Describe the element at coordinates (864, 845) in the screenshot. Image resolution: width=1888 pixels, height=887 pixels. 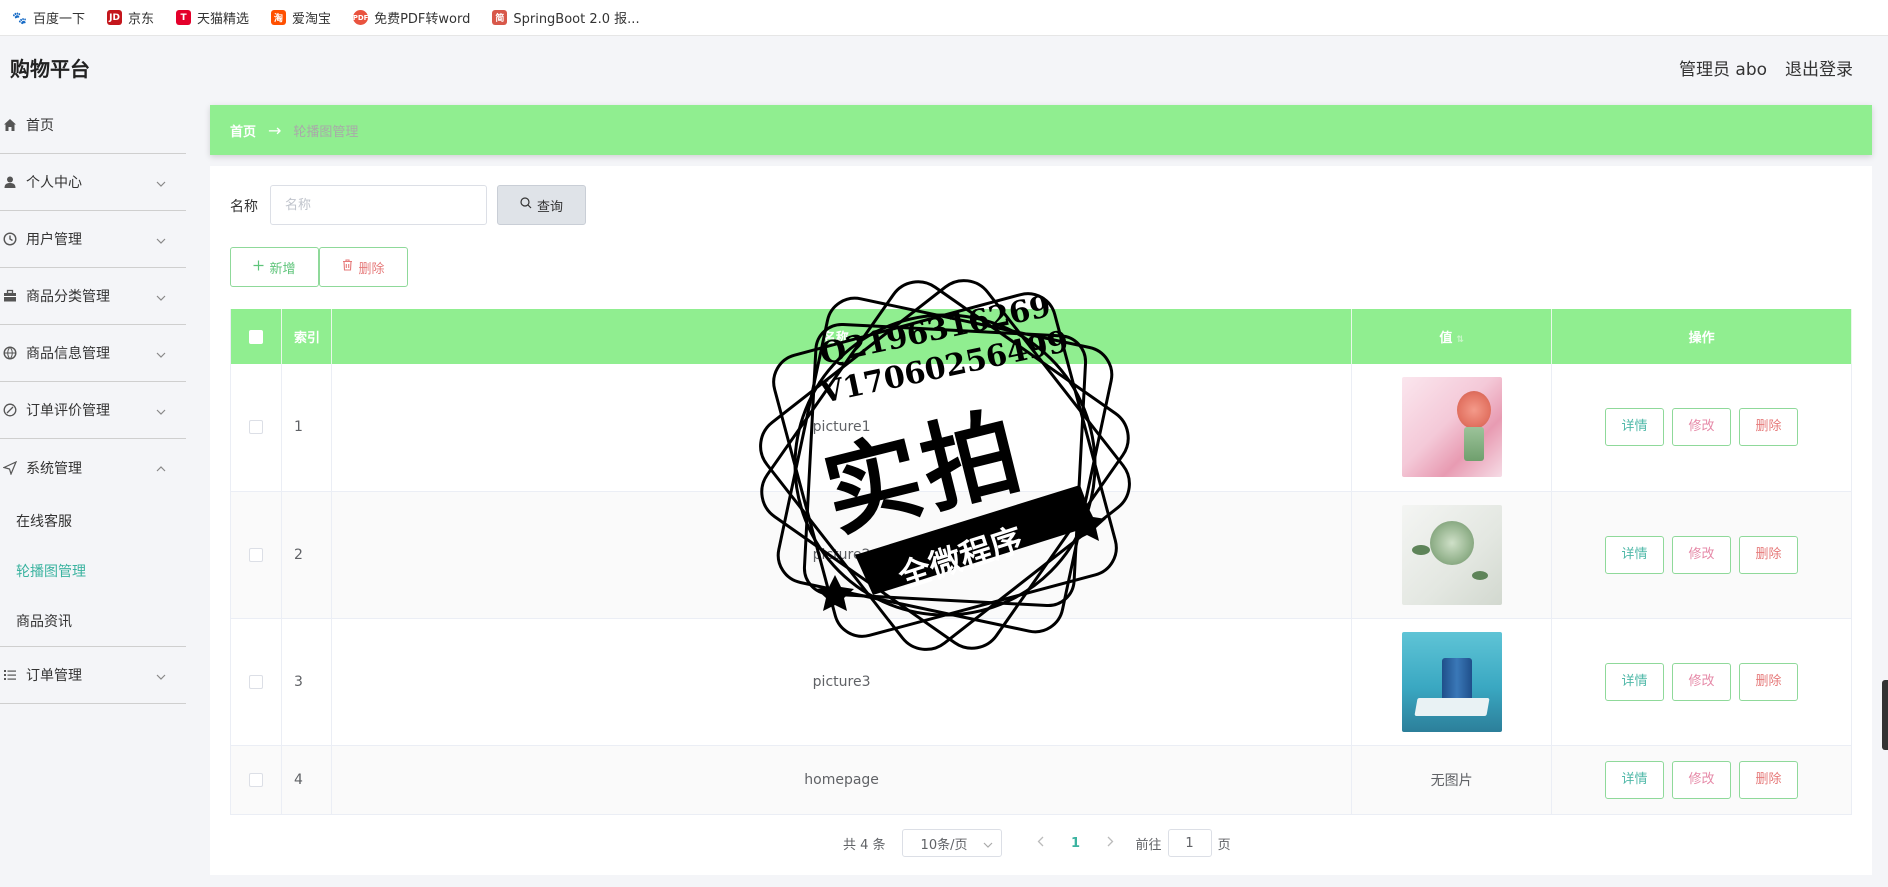
I see `pagination-total: 共 4 条` at that location.